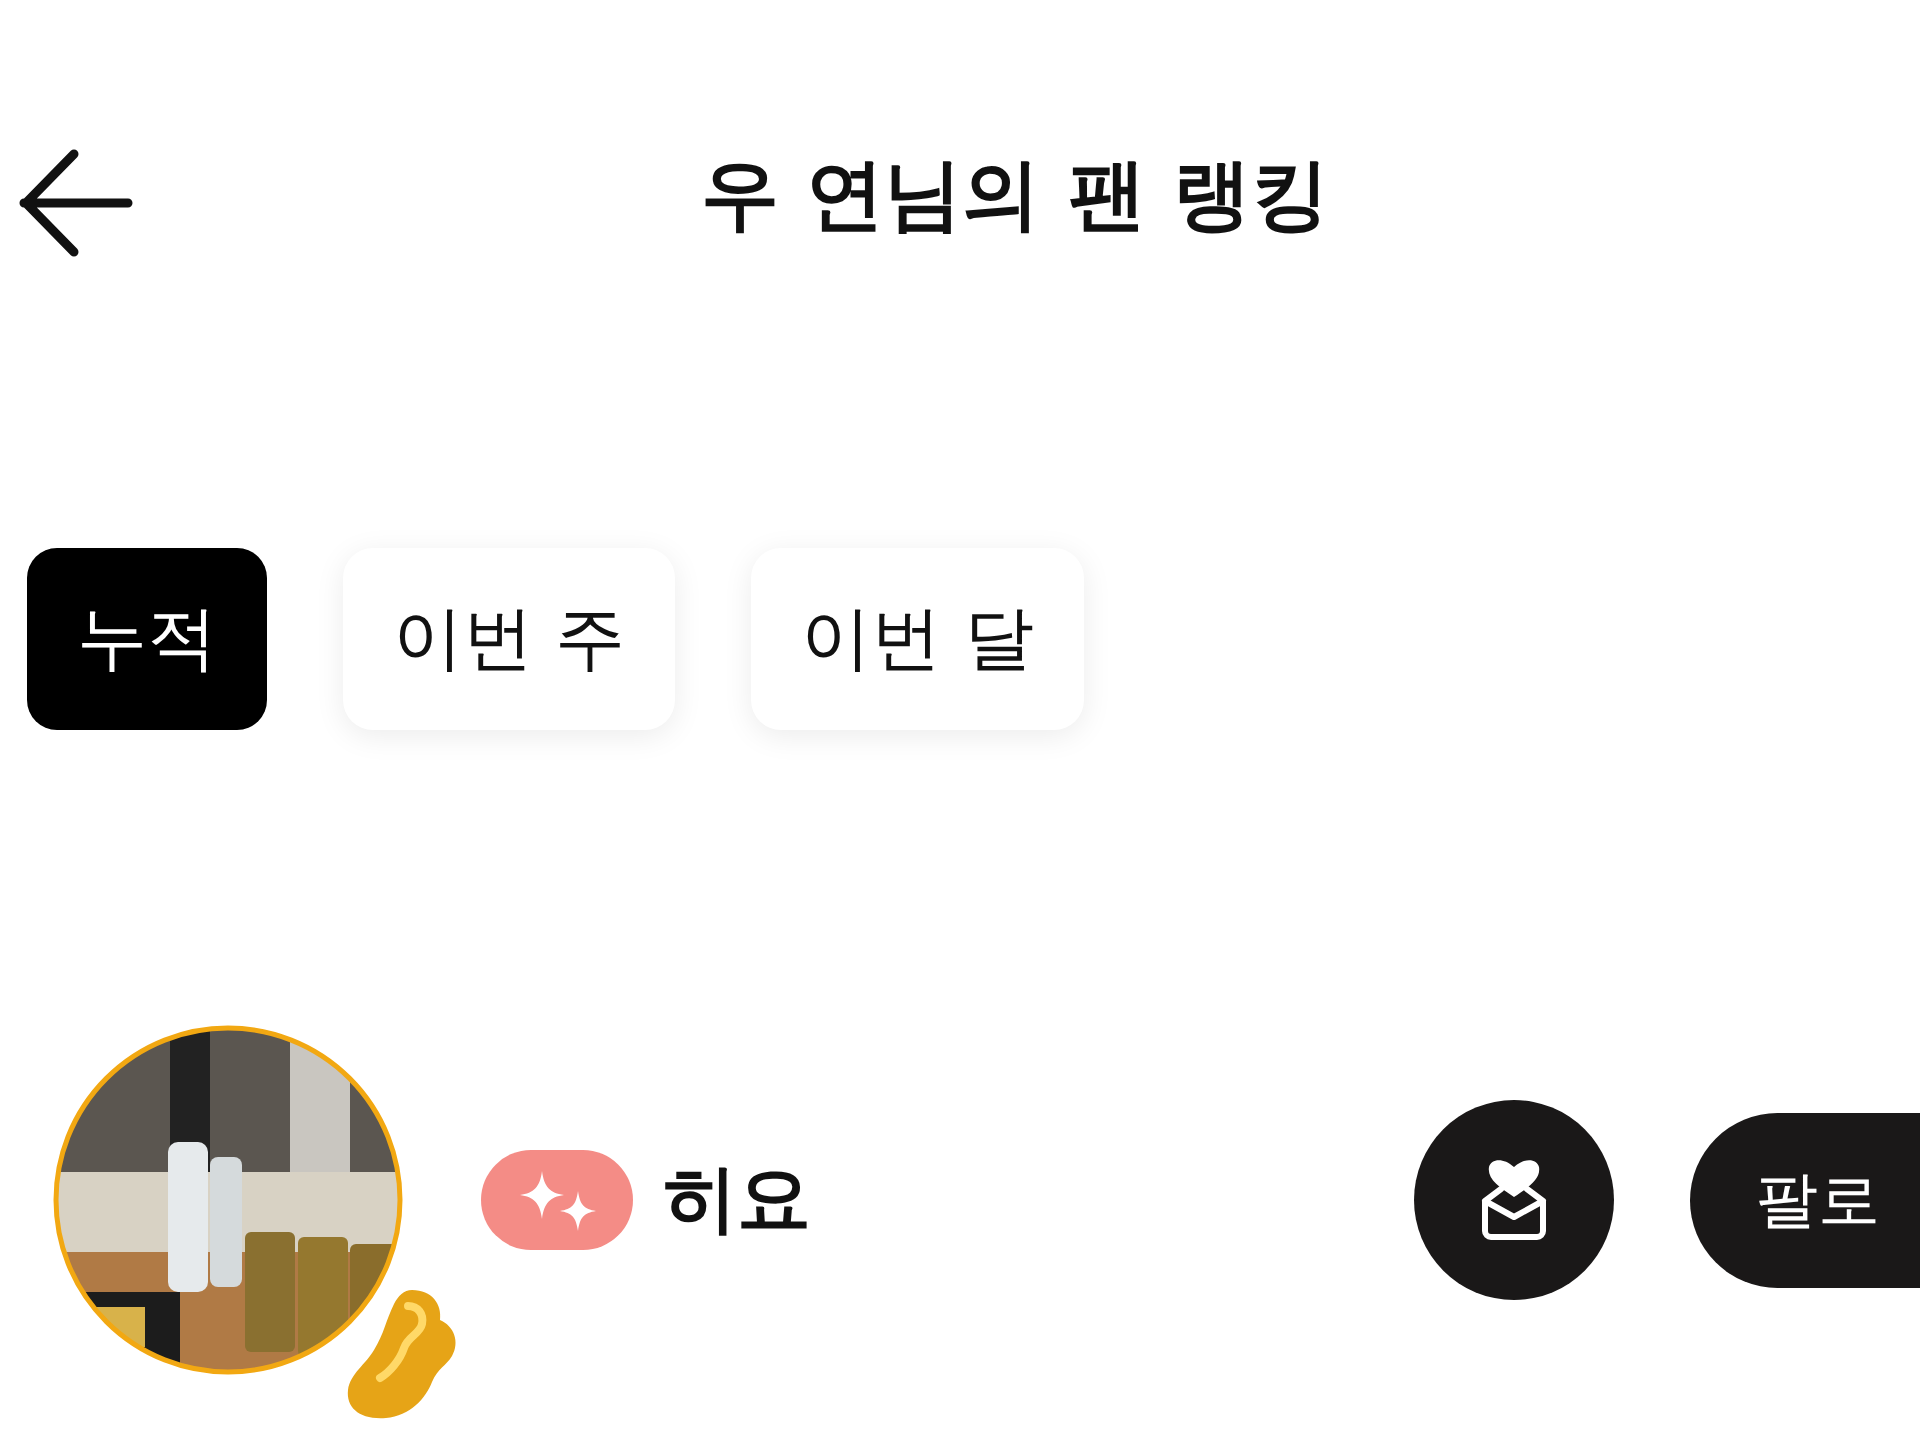 The height and width of the screenshot is (1450, 1920). I want to click on period-tab: 누적, so click(147, 639).